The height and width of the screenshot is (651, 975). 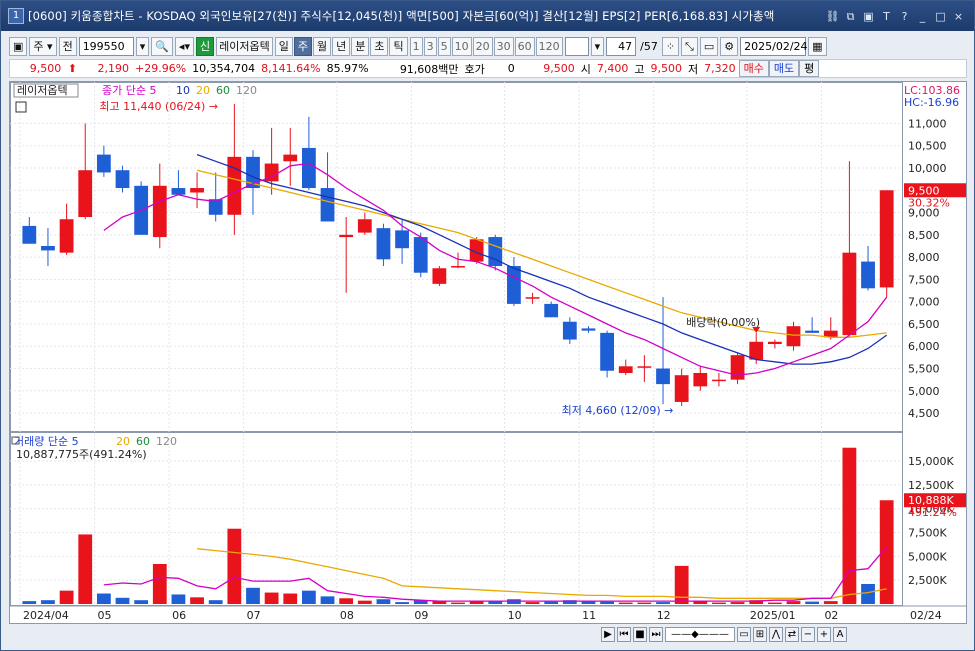 I want to click on high-price: 9,500, so click(x=666, y=68).